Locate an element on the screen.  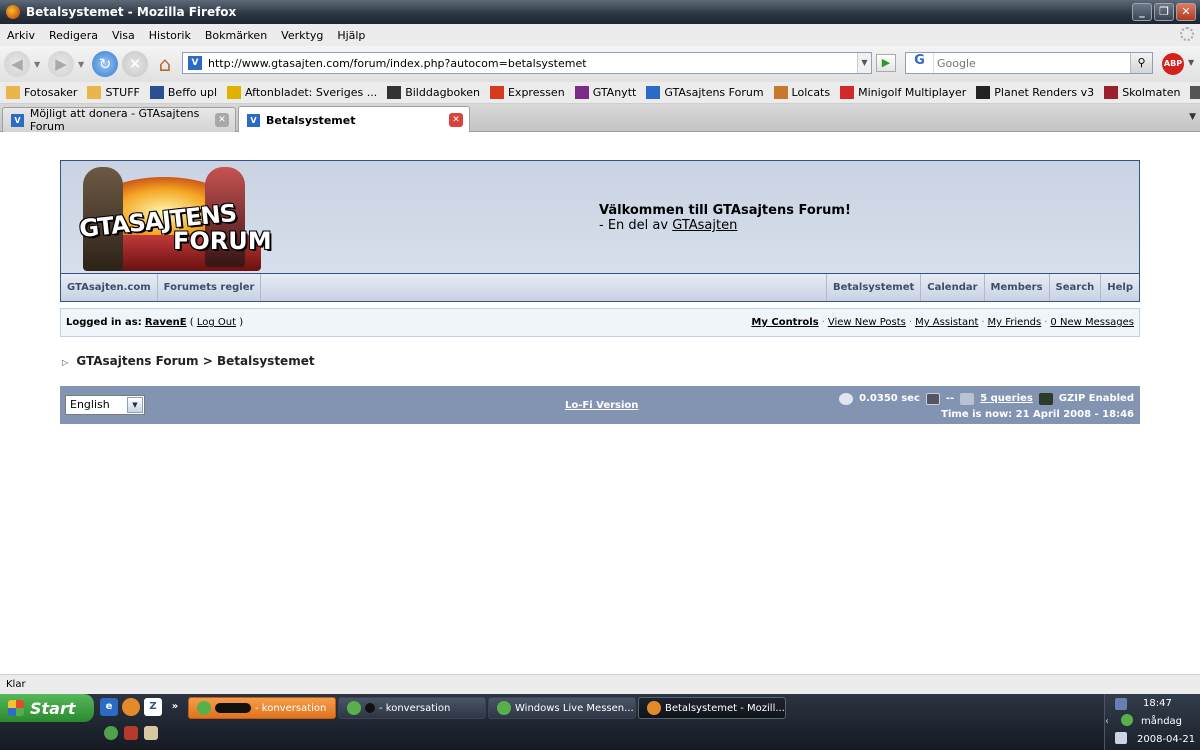
quick-launch: e Z » is located at coordinates (142, 707).